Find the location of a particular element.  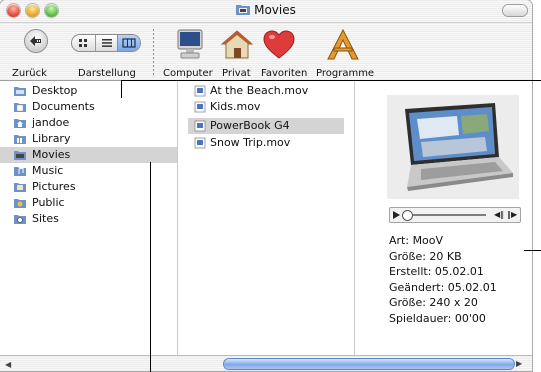

file-item: At the Beach.mov is located at coordinates (266, 91).